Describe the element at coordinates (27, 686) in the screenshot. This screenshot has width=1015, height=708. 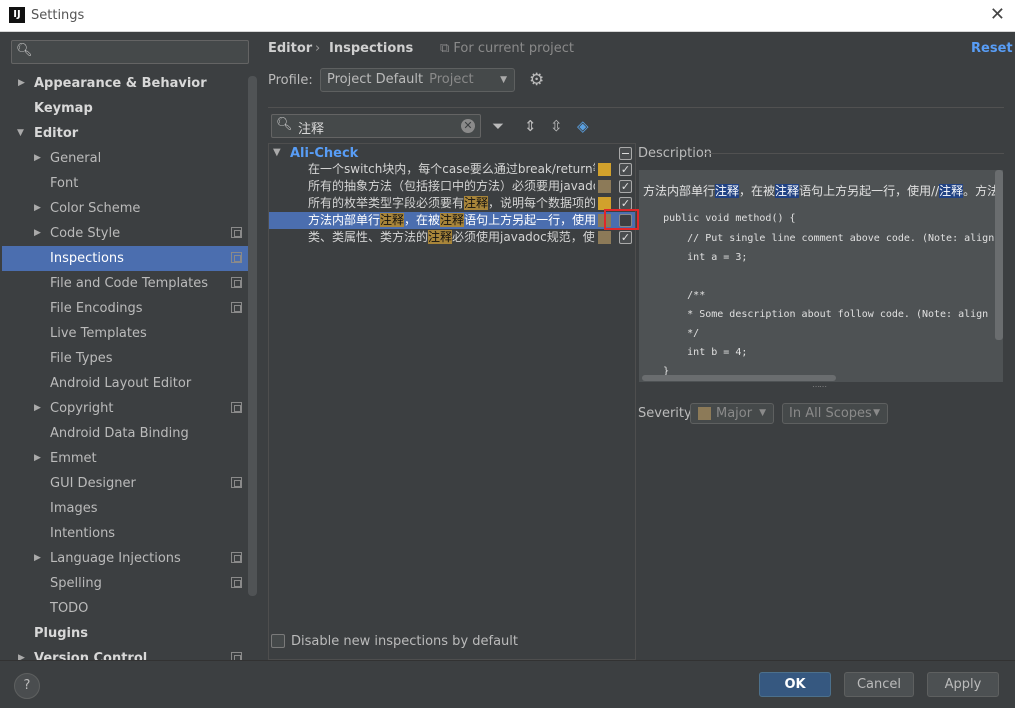
I see `help-button: ?` at that location.